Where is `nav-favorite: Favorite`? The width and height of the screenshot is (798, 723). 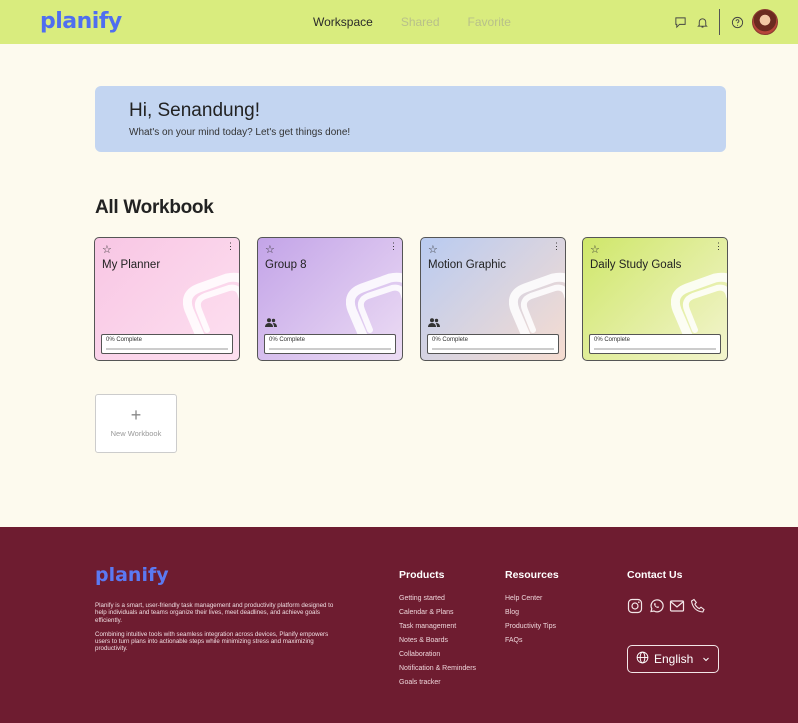 nav-favorite: Favorite is located at coordinates (489, 22).